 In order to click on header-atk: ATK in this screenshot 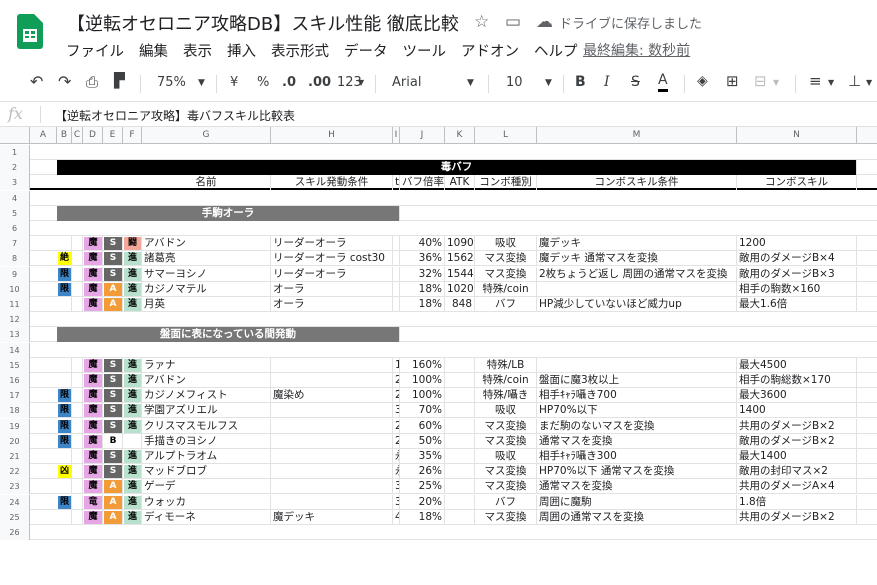, I will do `click(460, 183)`.